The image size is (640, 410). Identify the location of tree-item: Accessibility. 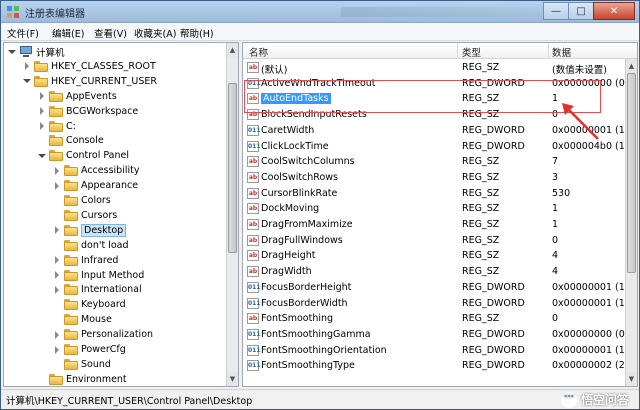
(96, 170).